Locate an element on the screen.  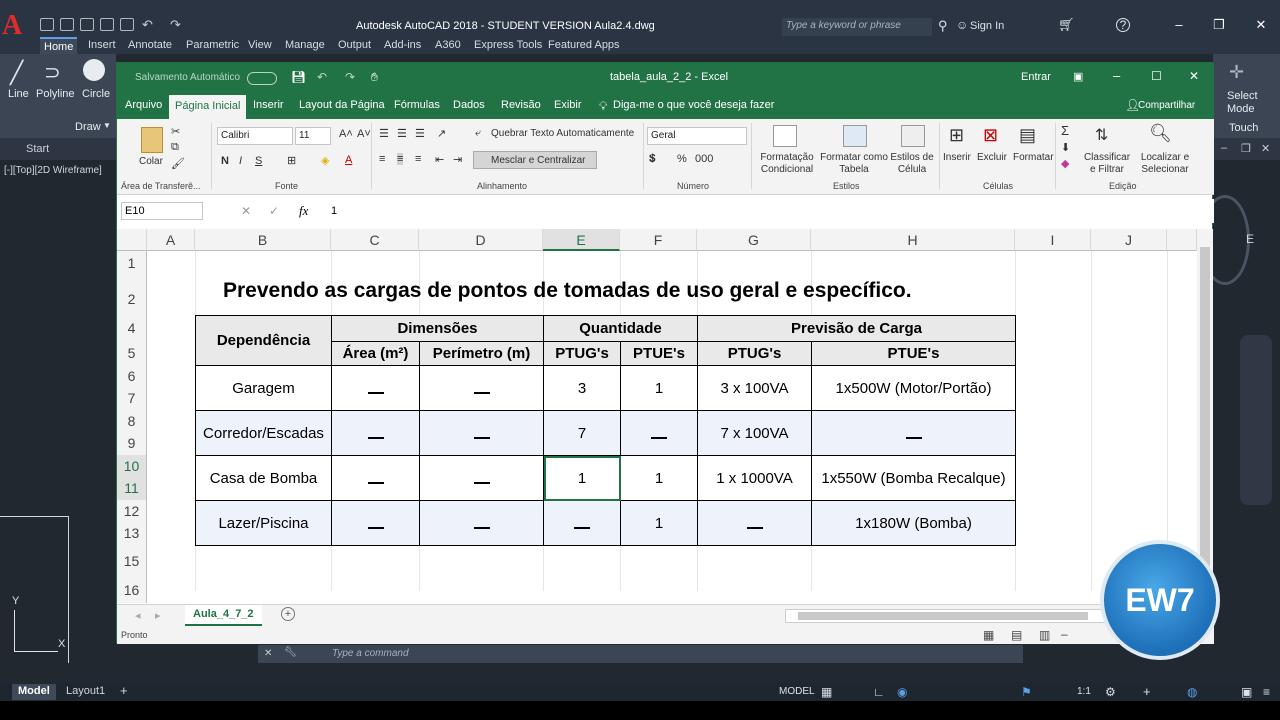
line-tool-label: Line is located at coordinates (18, 94).